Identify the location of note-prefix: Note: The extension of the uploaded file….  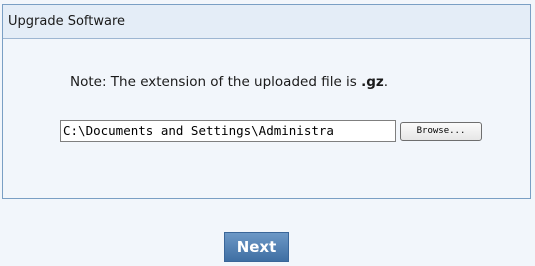
(216, 82).